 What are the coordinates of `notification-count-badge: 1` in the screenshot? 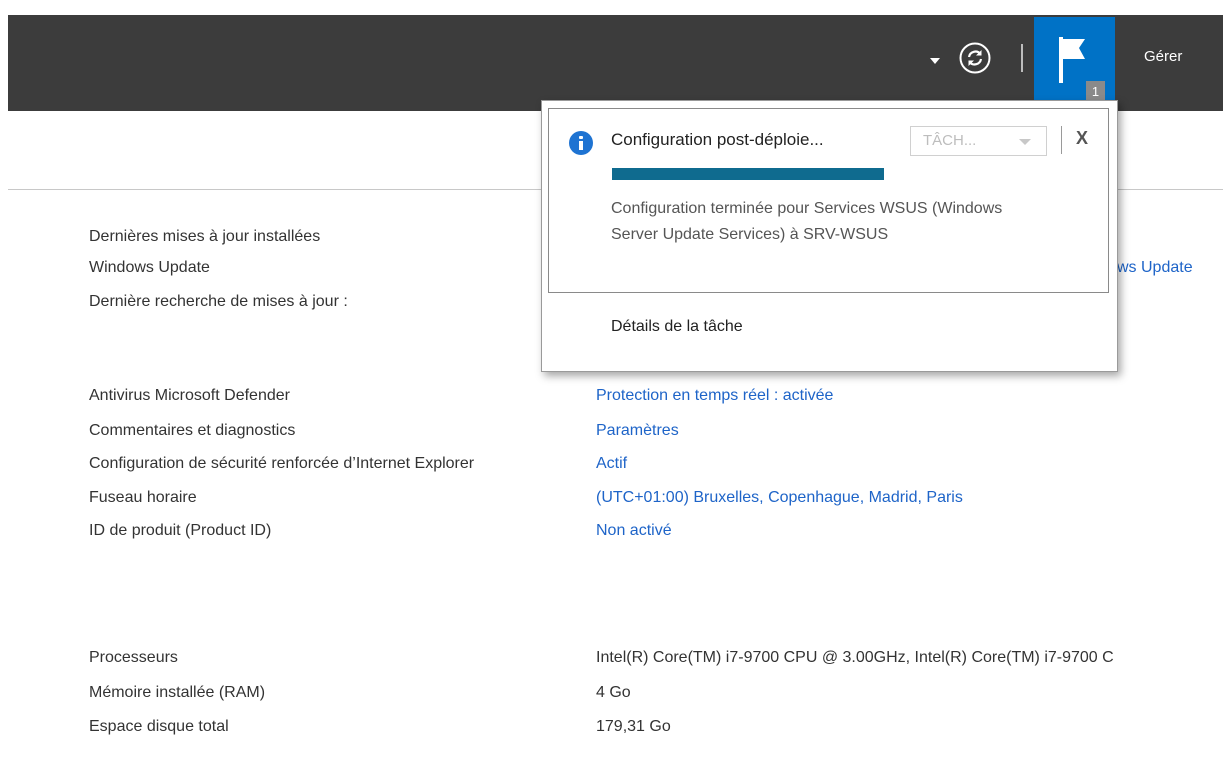 It's located at (1095, 91).